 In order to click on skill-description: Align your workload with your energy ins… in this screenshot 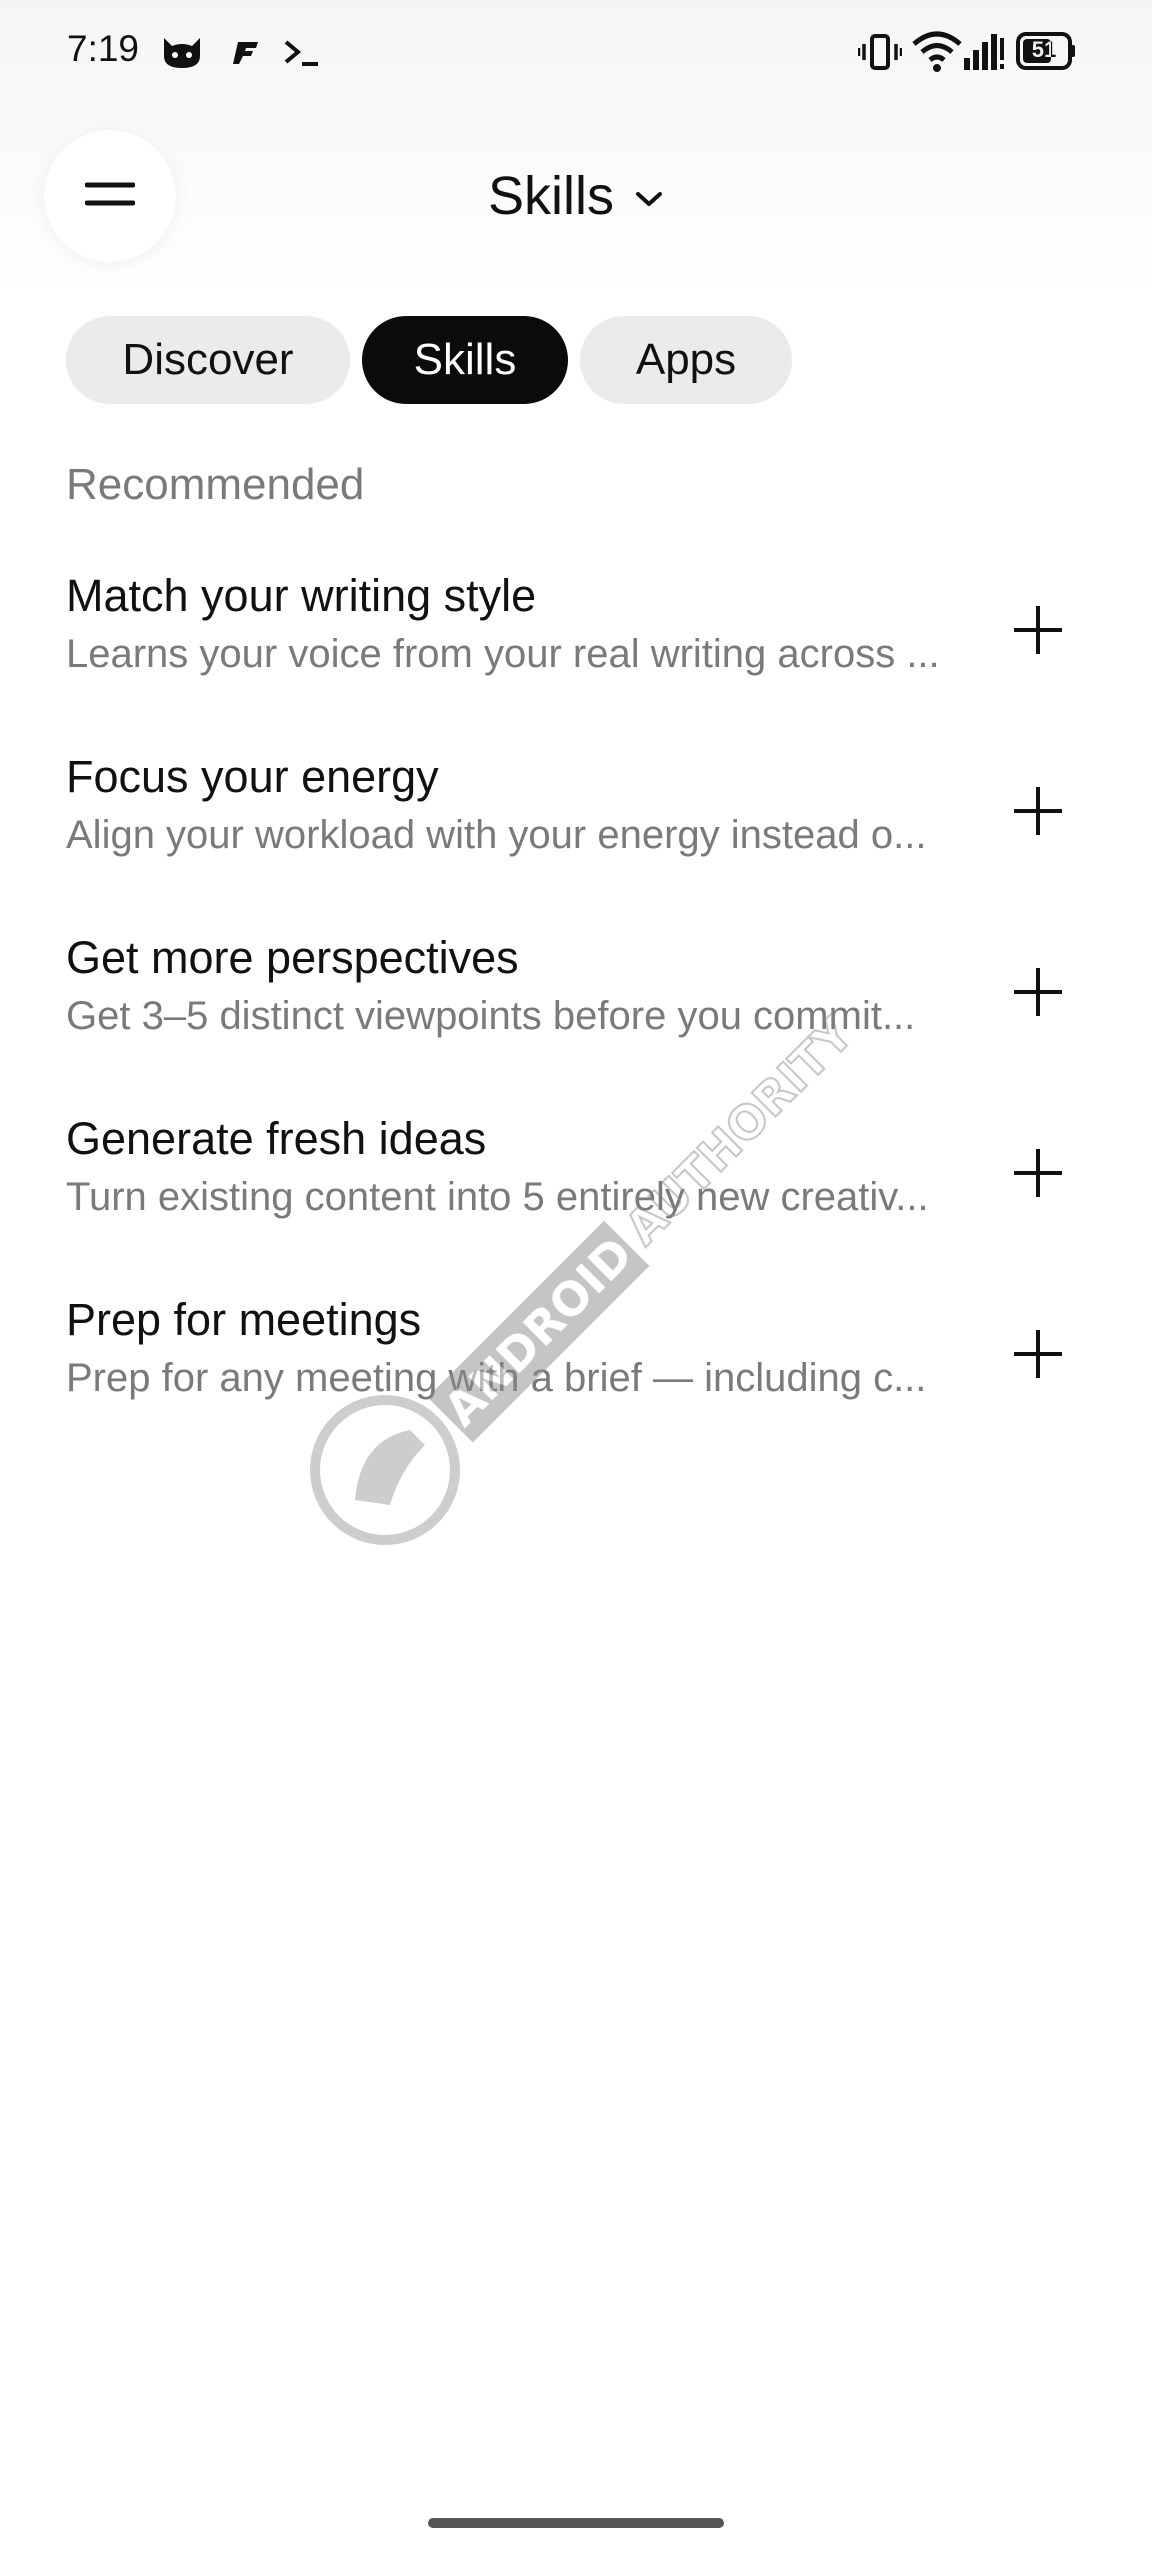, I will do `click(496, 835)`.